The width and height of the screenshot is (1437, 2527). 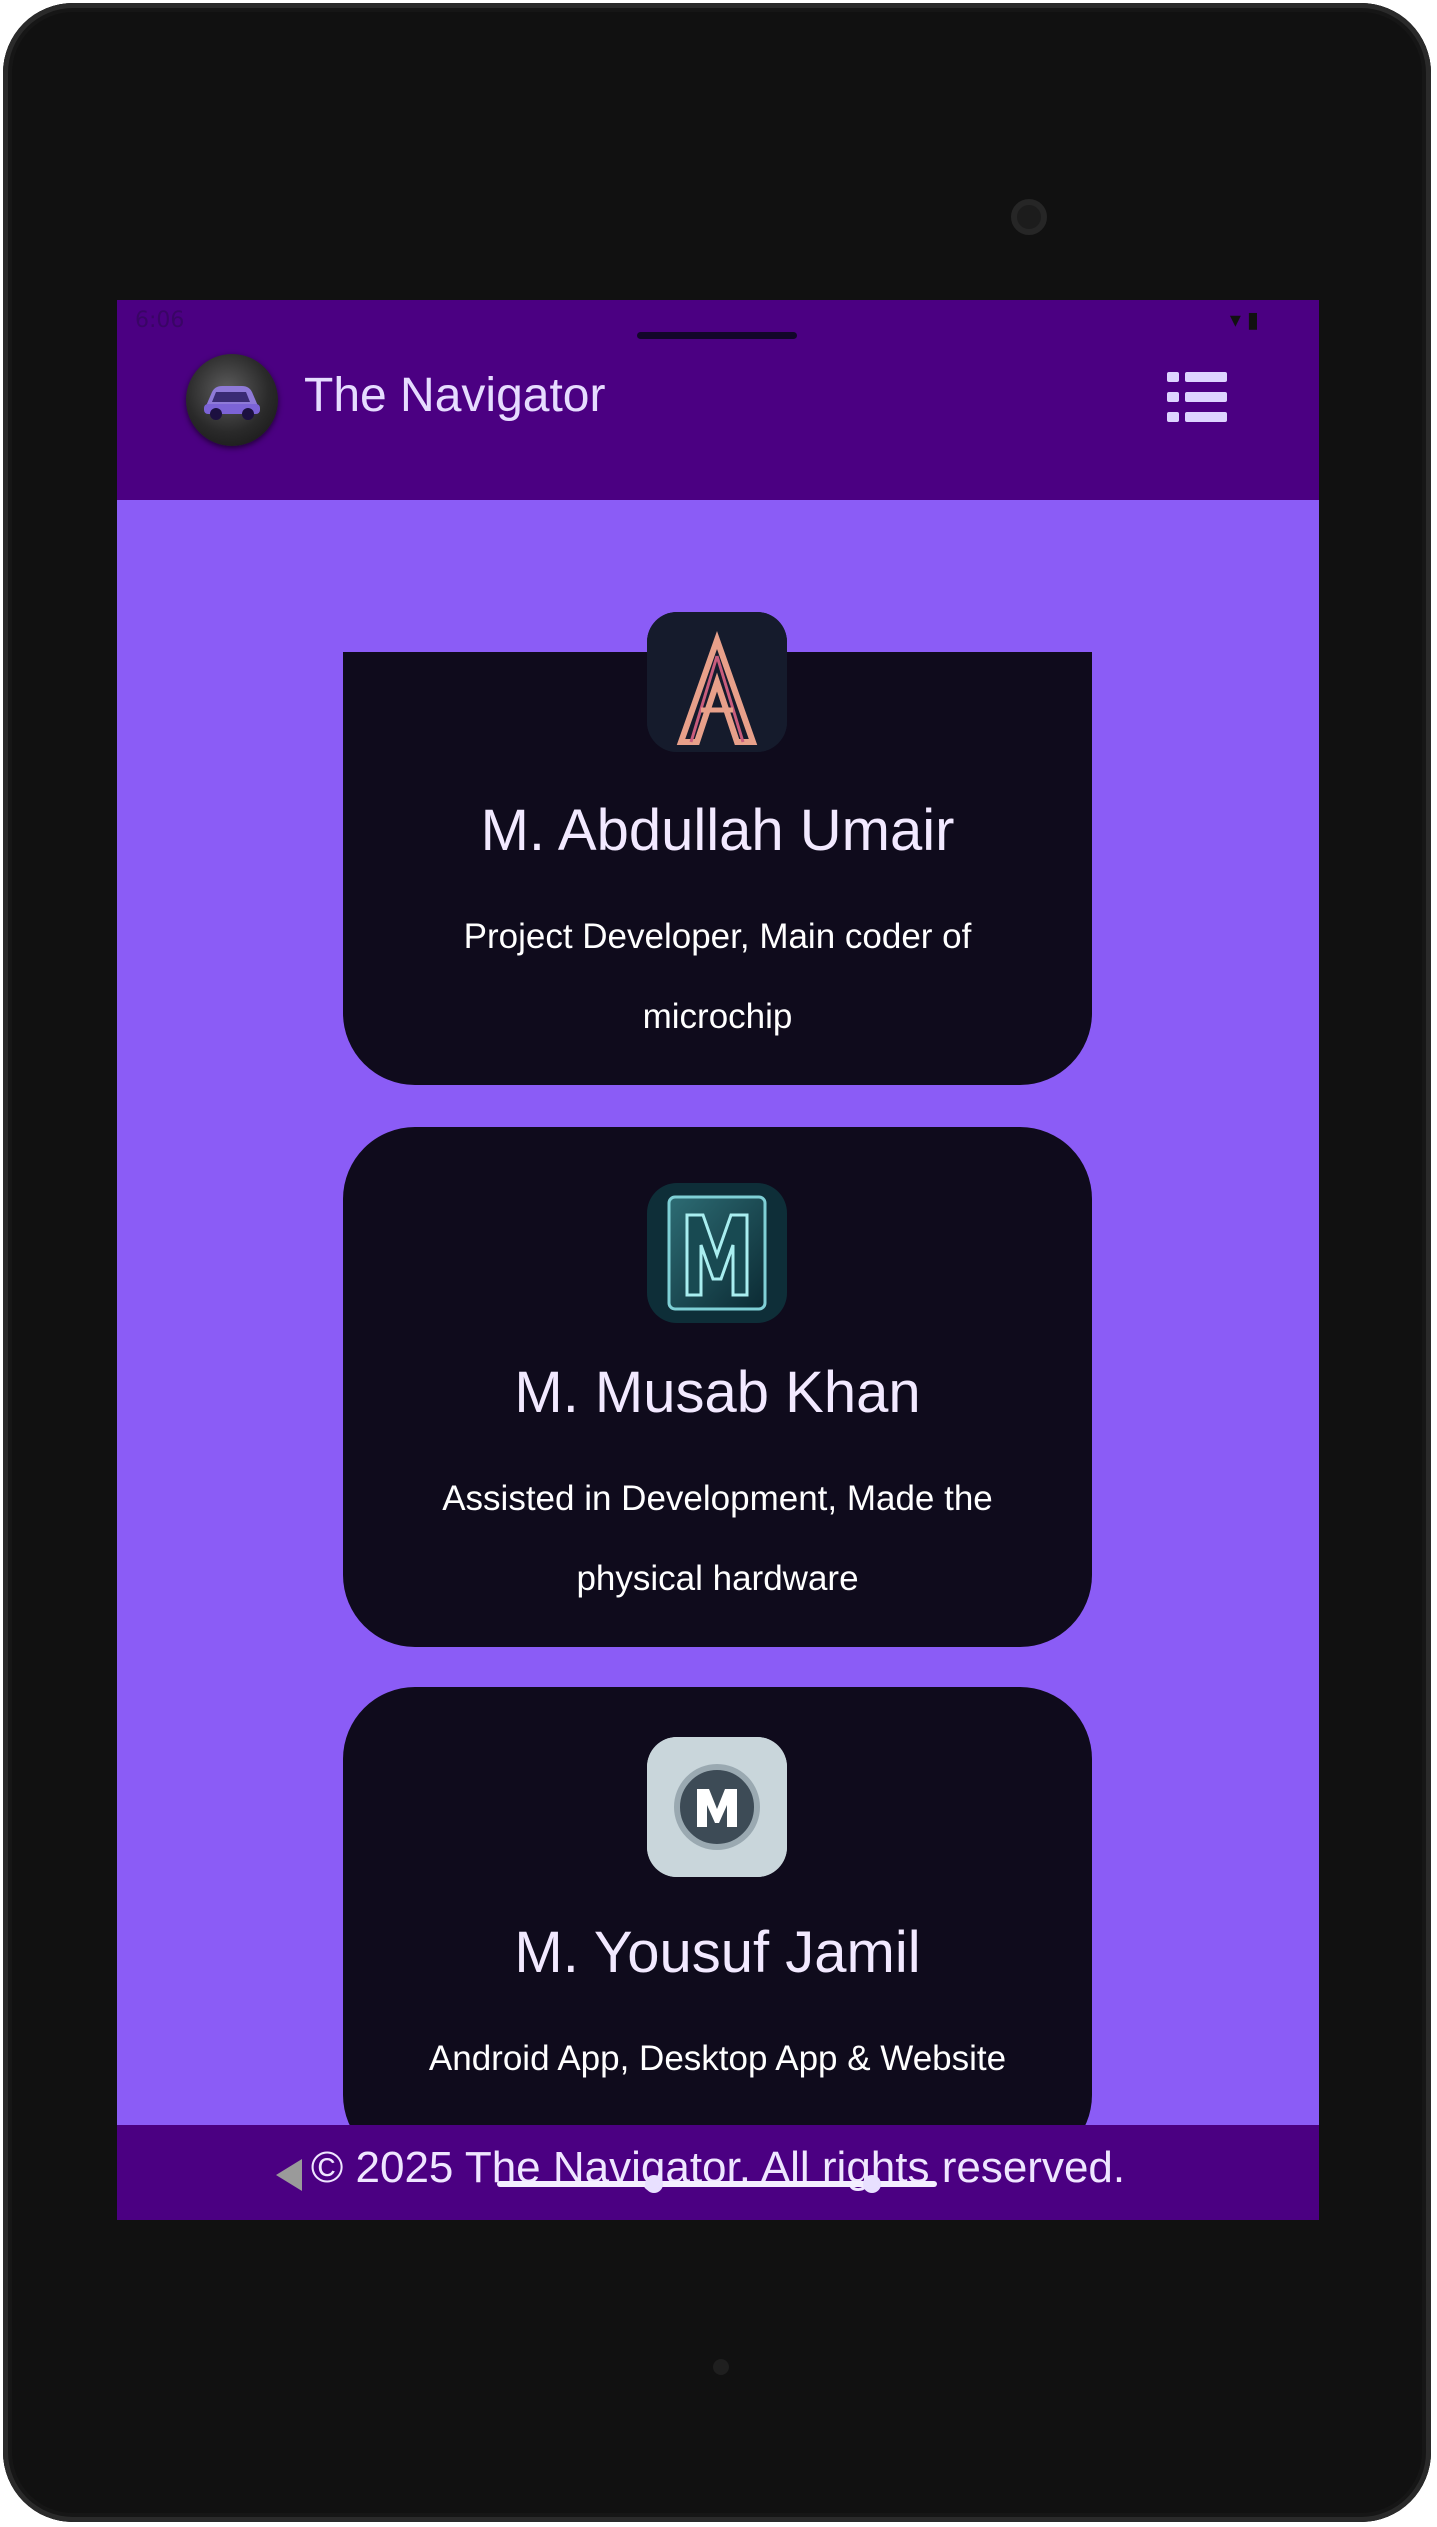 I want to click on list-menu-icon, so click(x=1197, y=397).